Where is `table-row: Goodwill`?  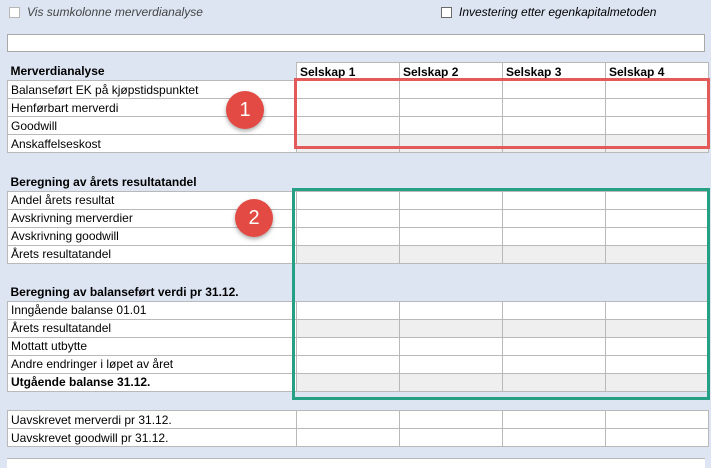
table-row: Goodwill is located at coordinates (358, 125).